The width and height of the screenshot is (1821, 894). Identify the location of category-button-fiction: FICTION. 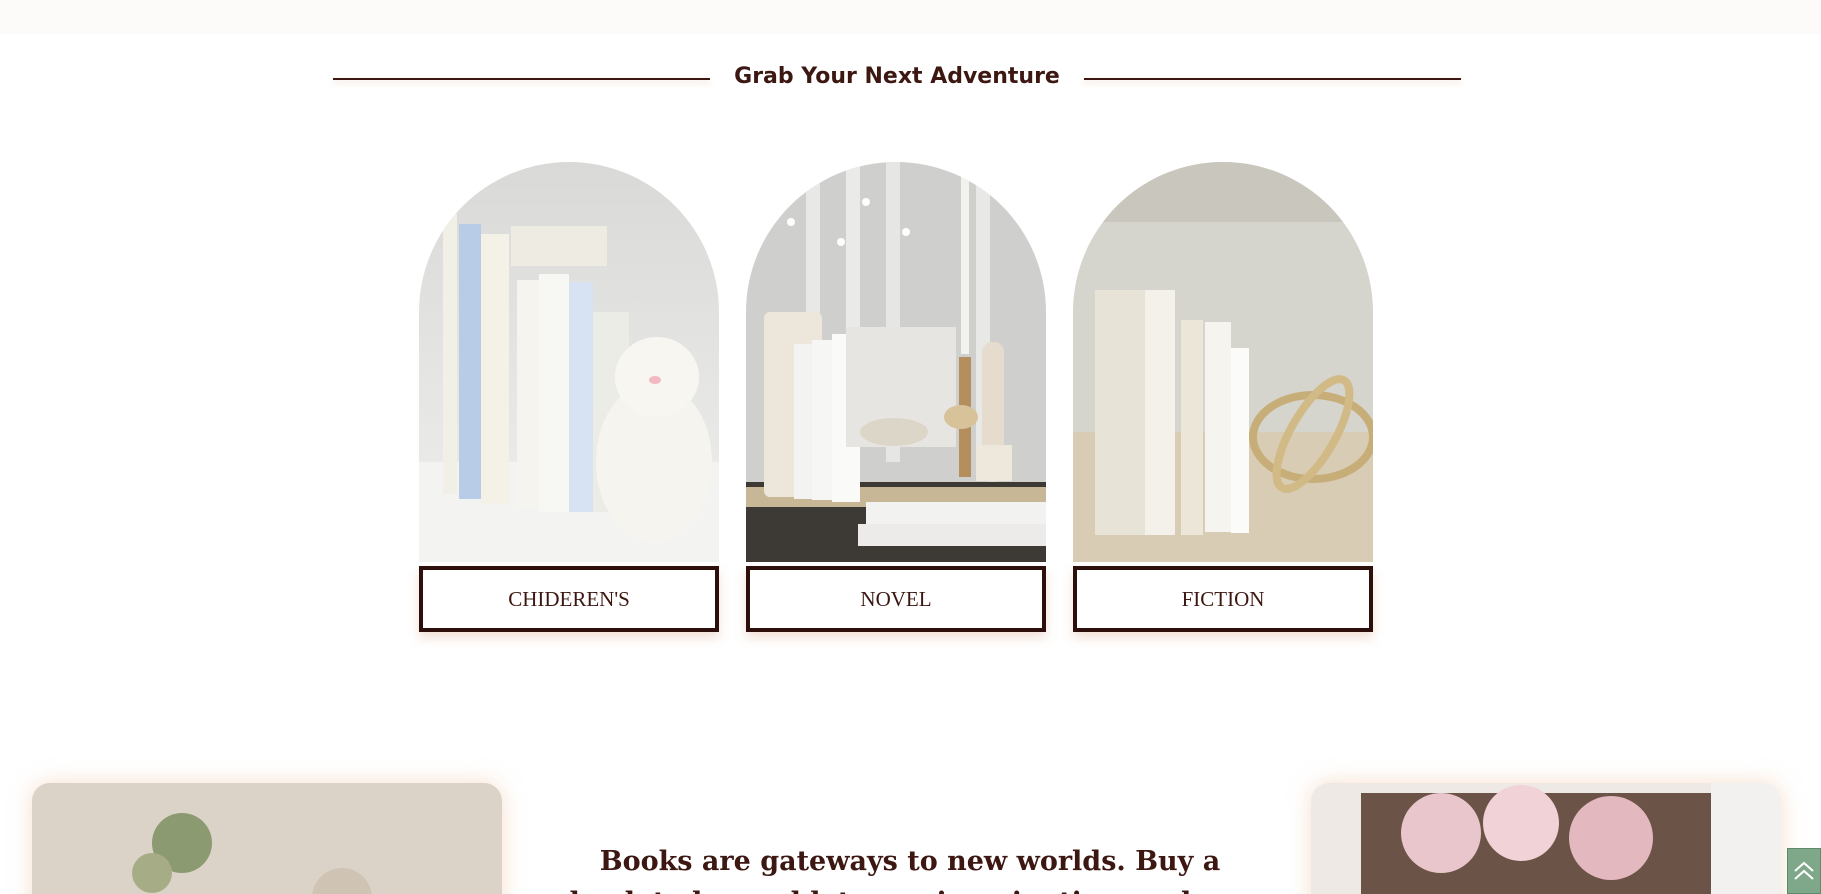
(1223, 599).